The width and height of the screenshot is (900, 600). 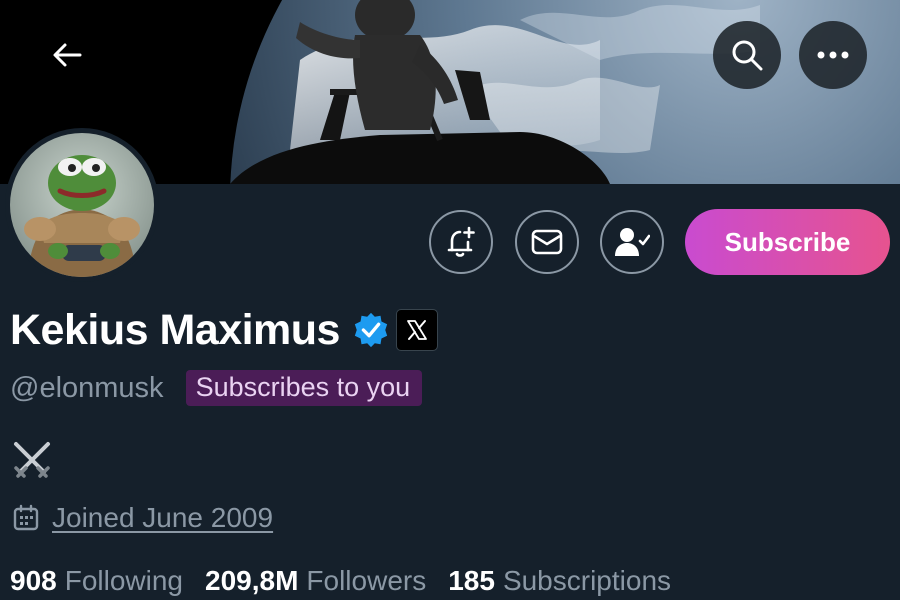 I want to click on subscriptions-count: 185, so click(x=471, y=580).